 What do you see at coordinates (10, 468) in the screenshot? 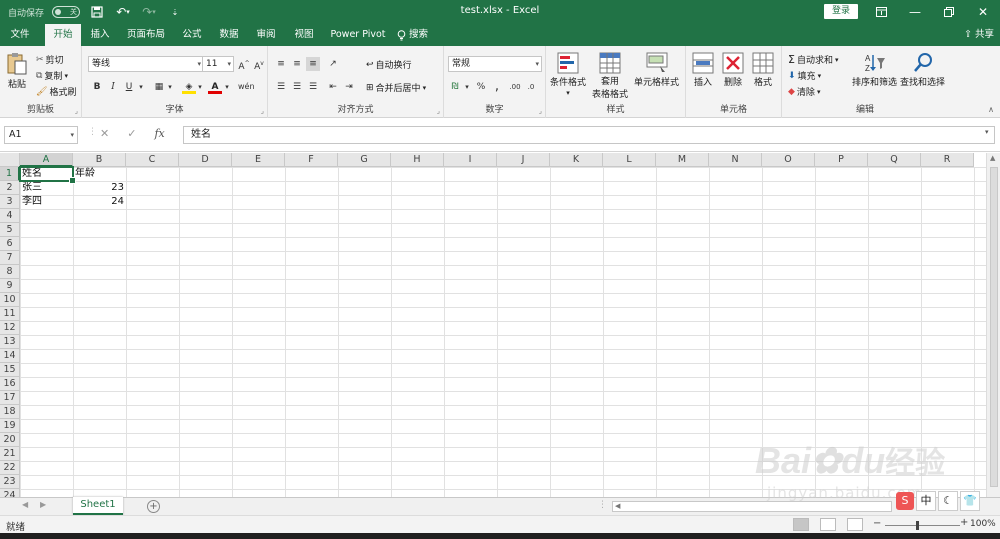
I see `row-header: 22` at bounding box center [10, 468].